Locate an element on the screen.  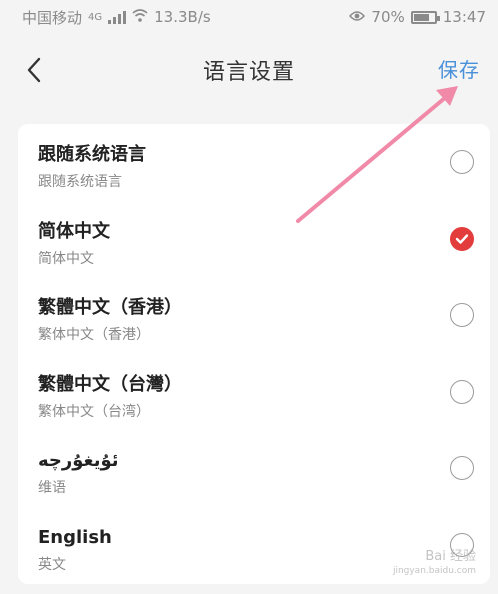
signal-icon is located at coordinates (117, 17).